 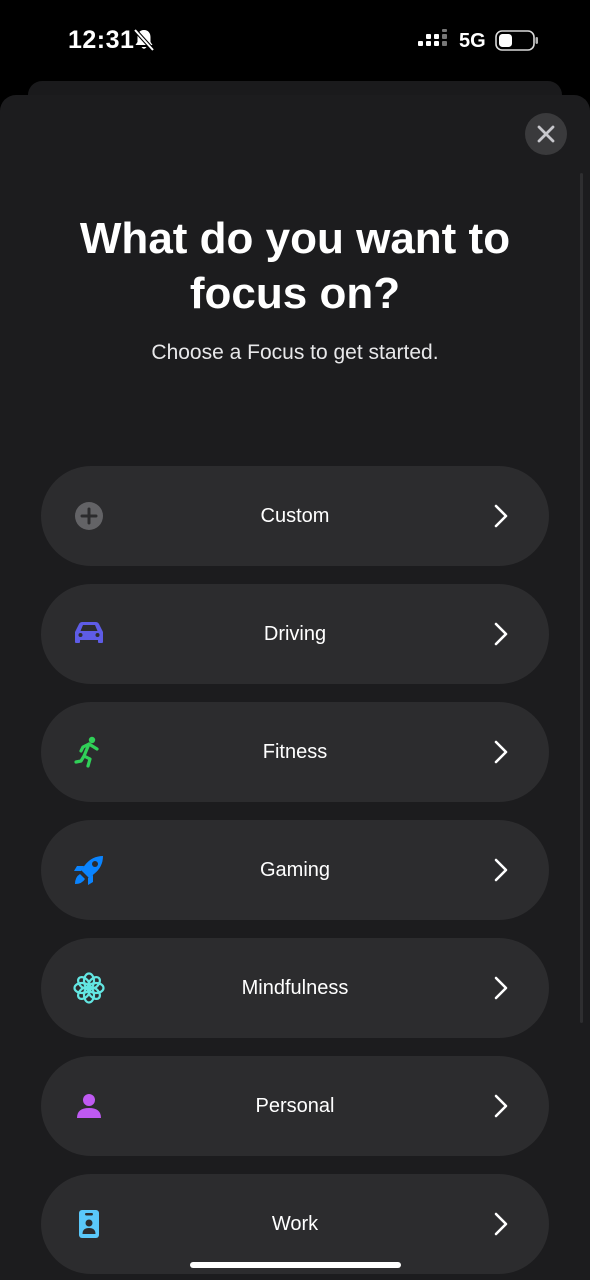 I want to click on focus-option-fitness: Fitness, so click(x=295, y=752).